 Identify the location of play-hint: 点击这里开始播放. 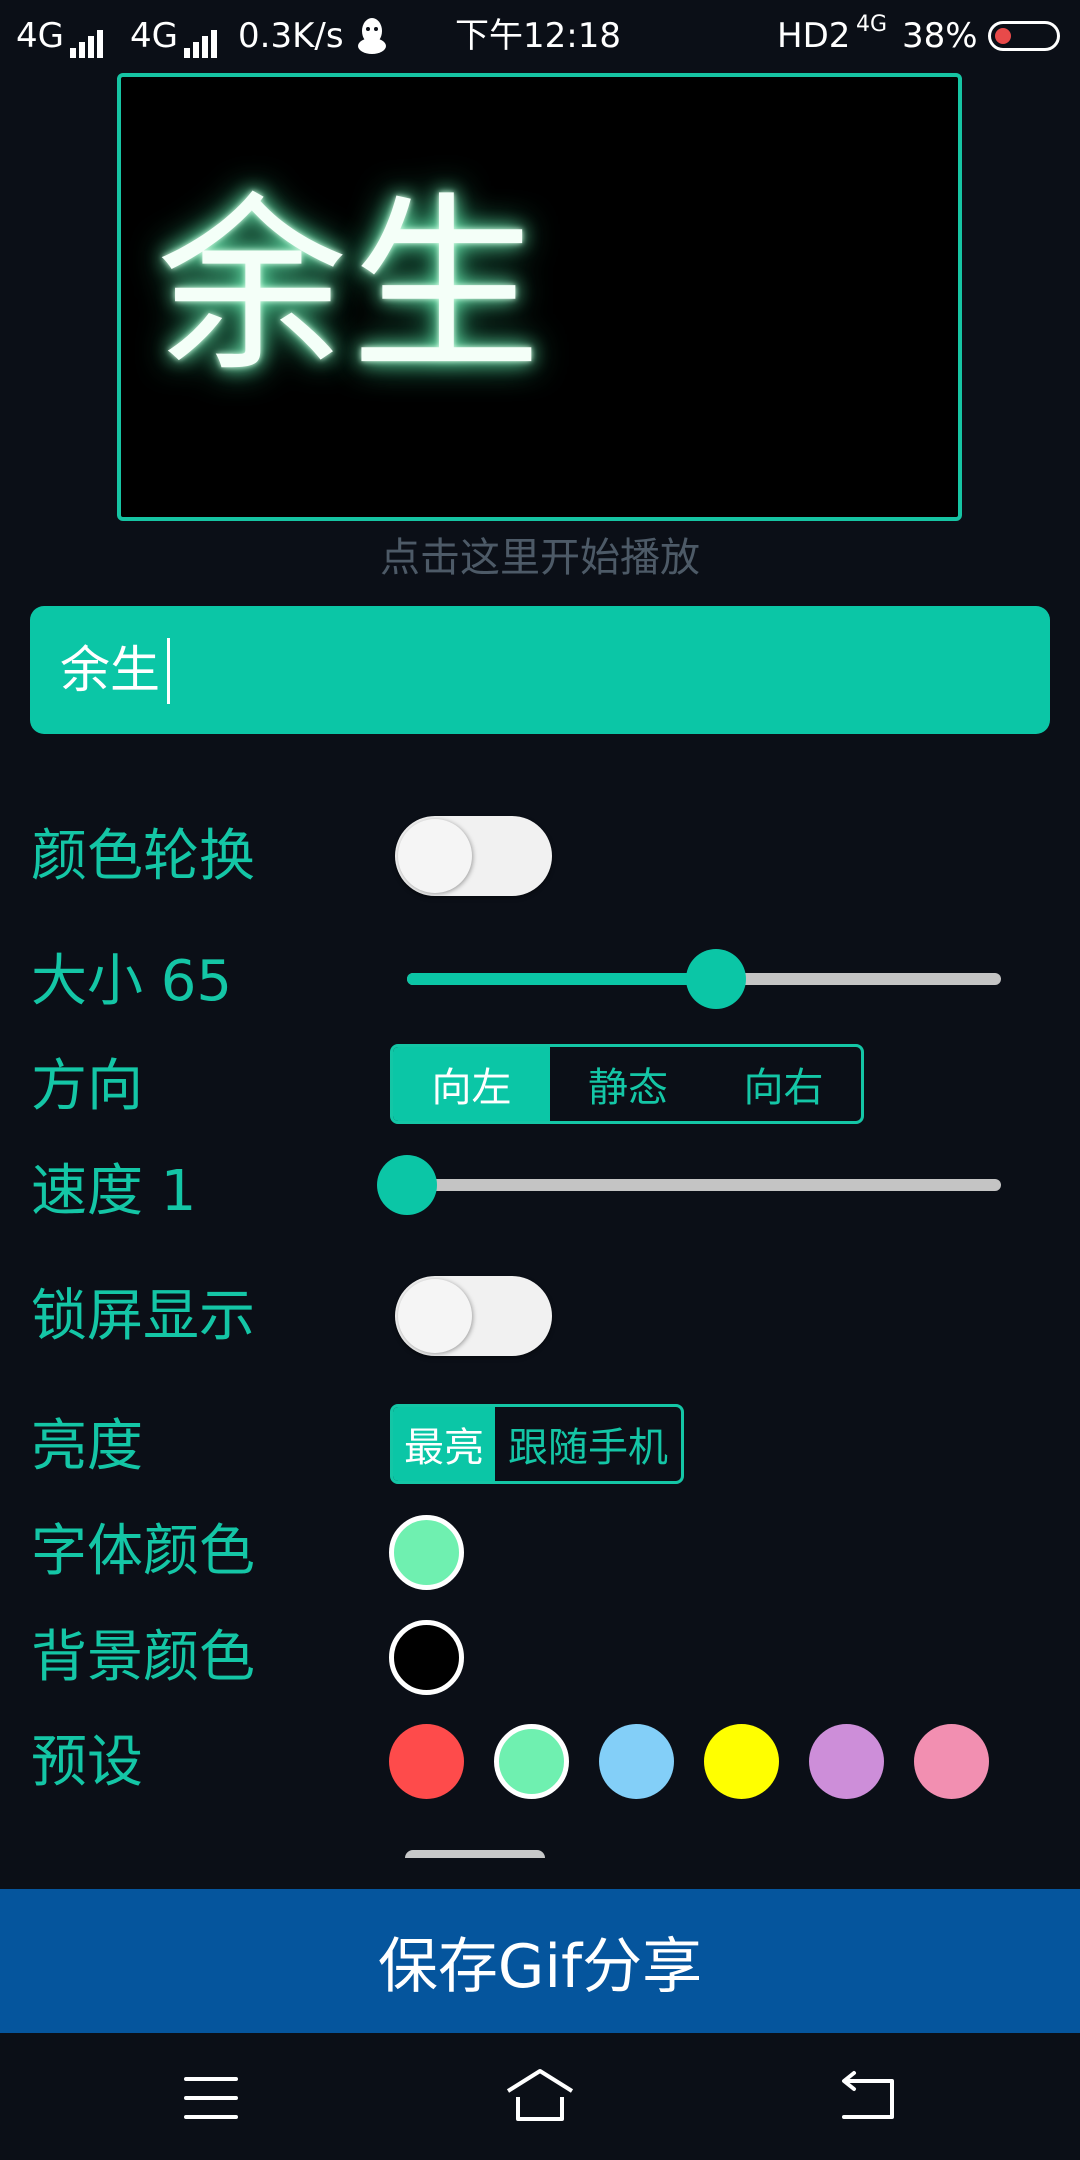
(540, 554).